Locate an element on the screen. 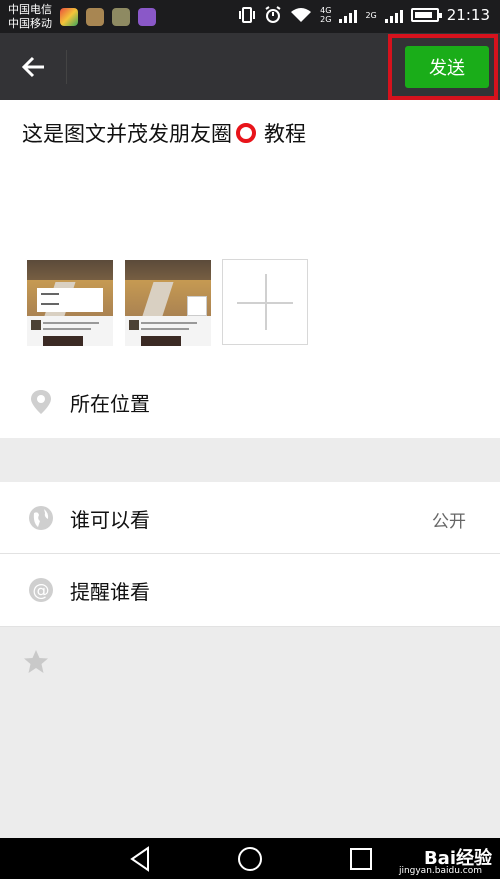  alarm-icon is located at coordinates (273, 14).